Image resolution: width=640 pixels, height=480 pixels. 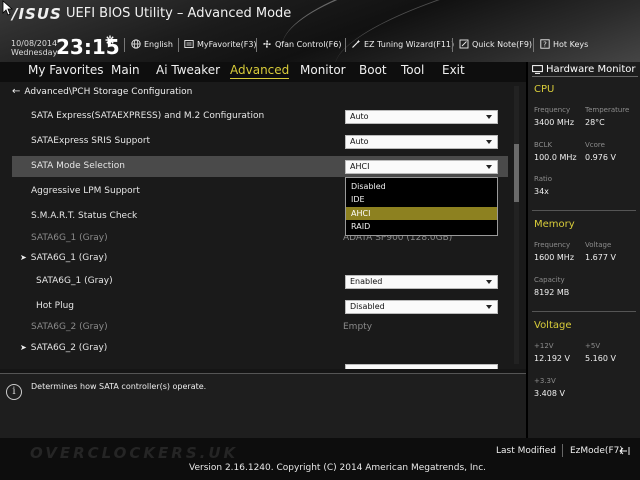 What do you see at coordinates (366, 281) in the screenshot?
I see `sata6g1-port-value: Enabled` at bounding box center [366, 281].